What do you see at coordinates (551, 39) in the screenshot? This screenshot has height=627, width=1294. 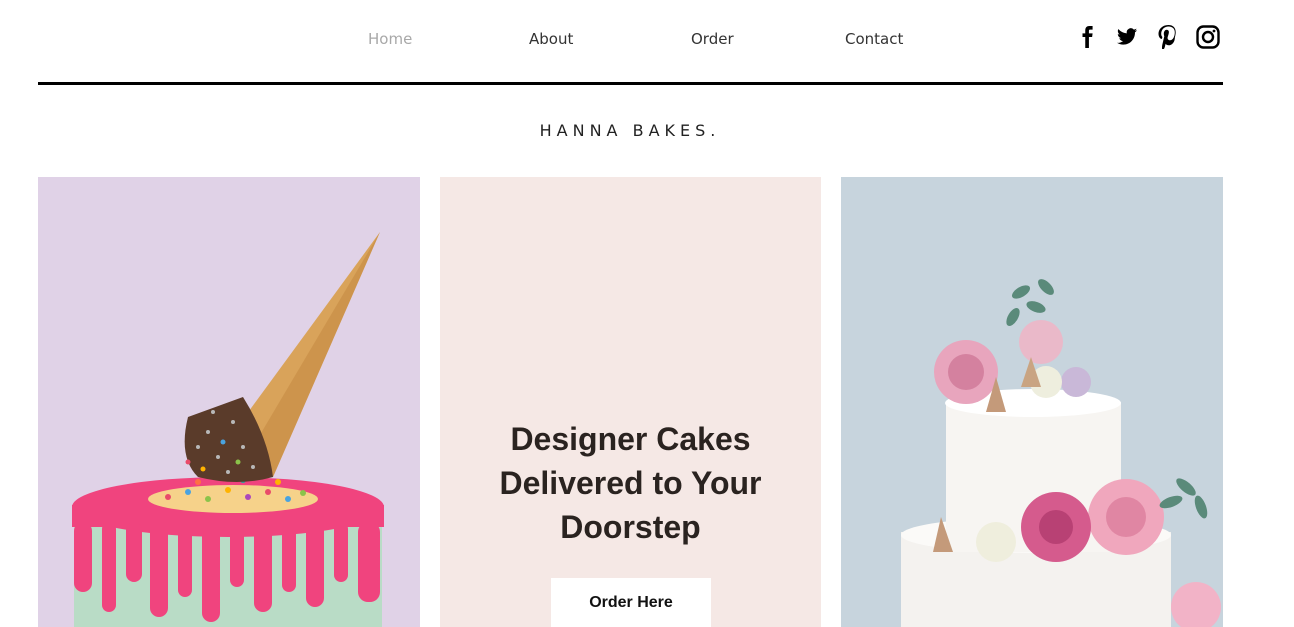 I see `nav-about-link: About` at bounding box center [551, 39].